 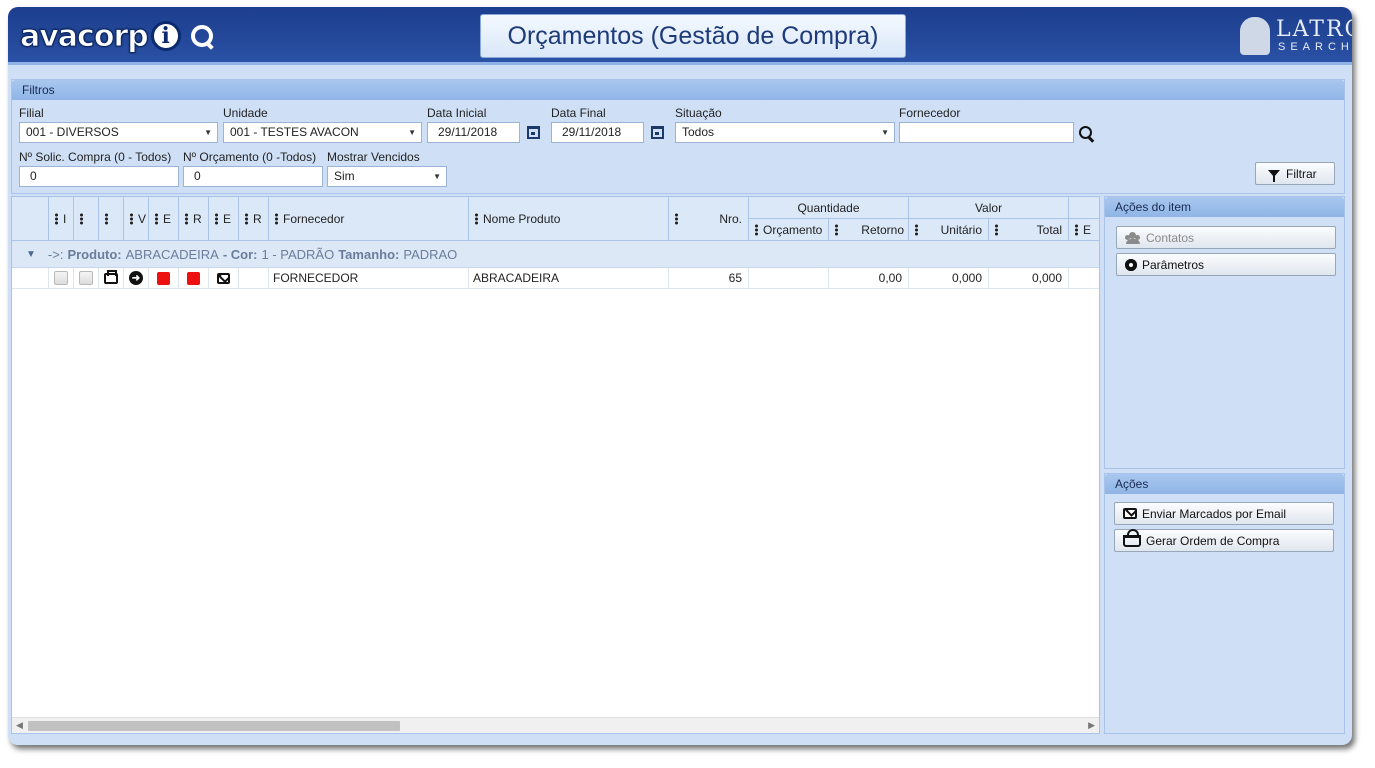 I want to click on row-retorno: 0,00, so click(x=869, y=278).